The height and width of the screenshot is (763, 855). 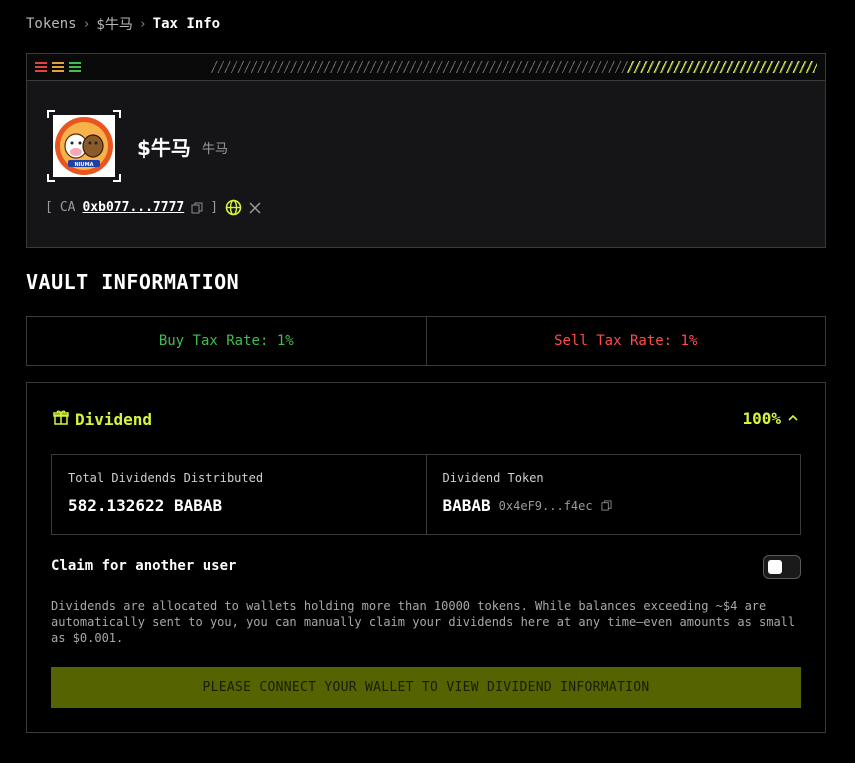 What do you see at coordinates (144, 566) in the screenshot?
I see `claim-for-another-user-label: Claim for another user` at bounding box center [144, 566].